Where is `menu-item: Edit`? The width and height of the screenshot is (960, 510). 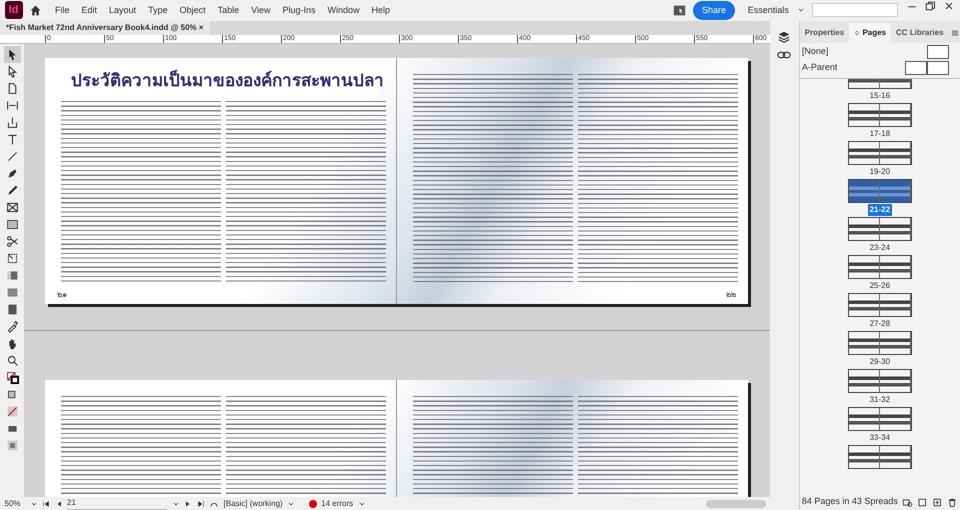
menu-item: Edit is located at coordinates (90, 10).